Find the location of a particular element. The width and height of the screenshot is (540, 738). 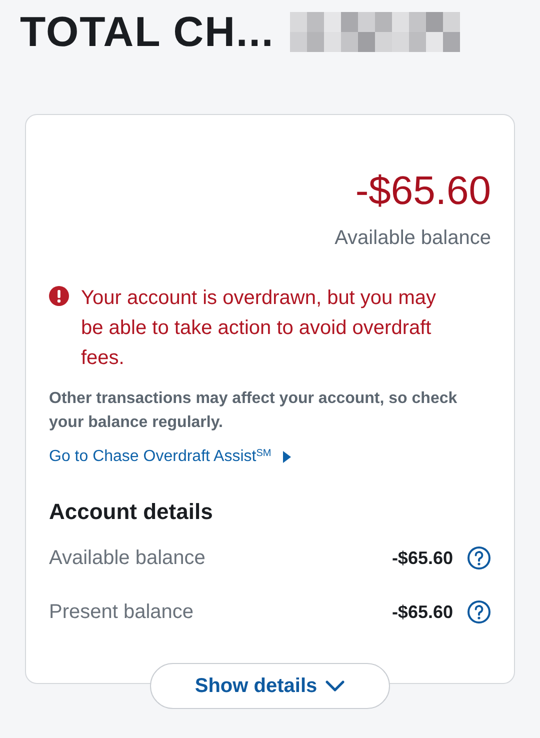

show-details-button: Show details is located at coordinates (270, 686).